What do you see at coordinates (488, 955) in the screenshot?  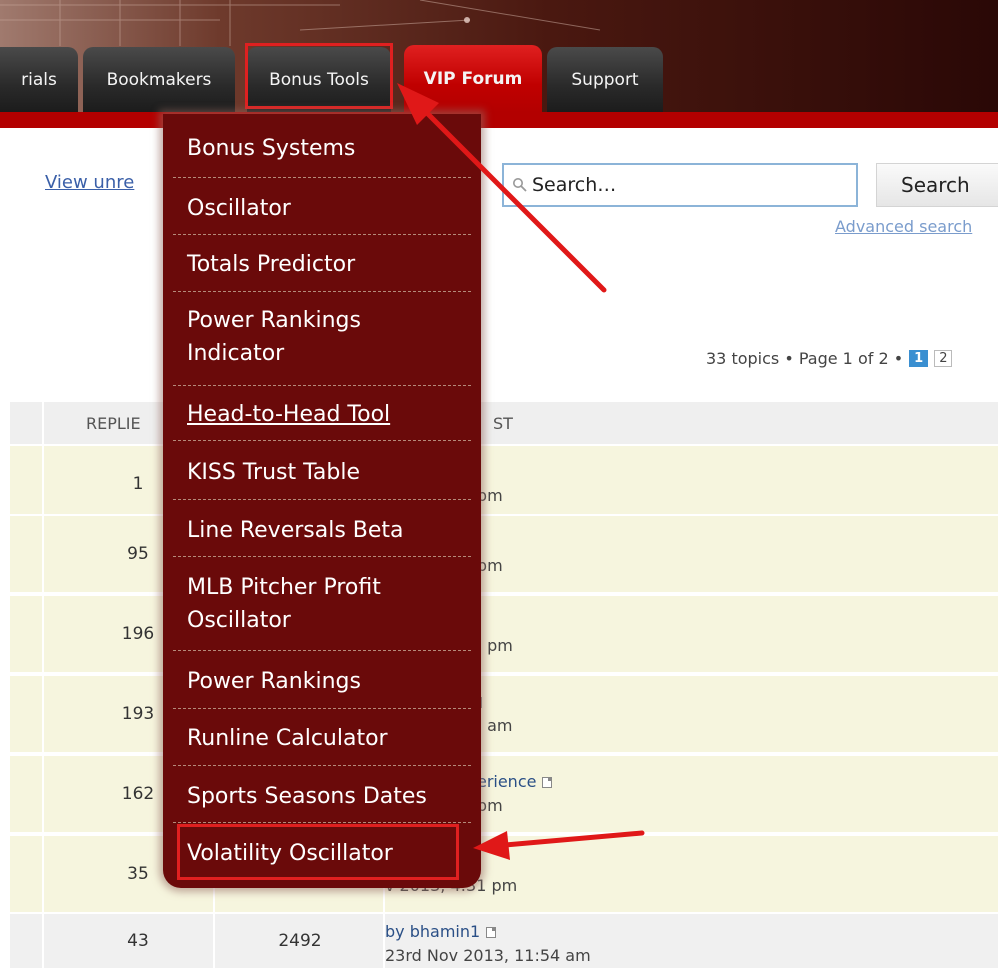 I see `last-post-date: 23rd Nov 2013, 11:54 am` at bounding box center [488, 955].